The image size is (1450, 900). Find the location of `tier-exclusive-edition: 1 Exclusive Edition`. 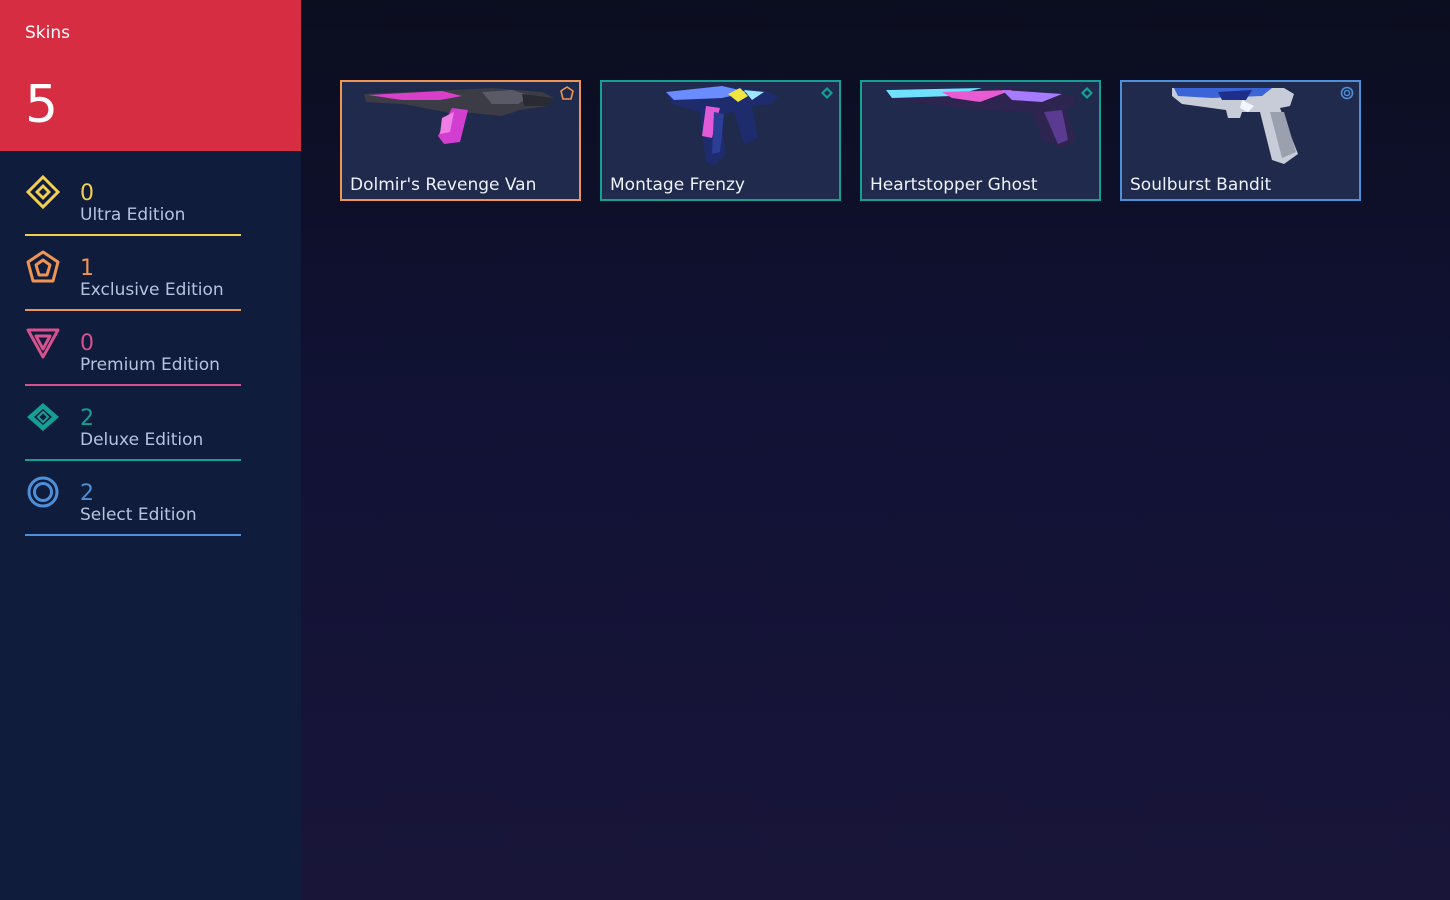

tier-exclusive-edition: 1 Exclusive Edition is located at coordinates (133, 279).